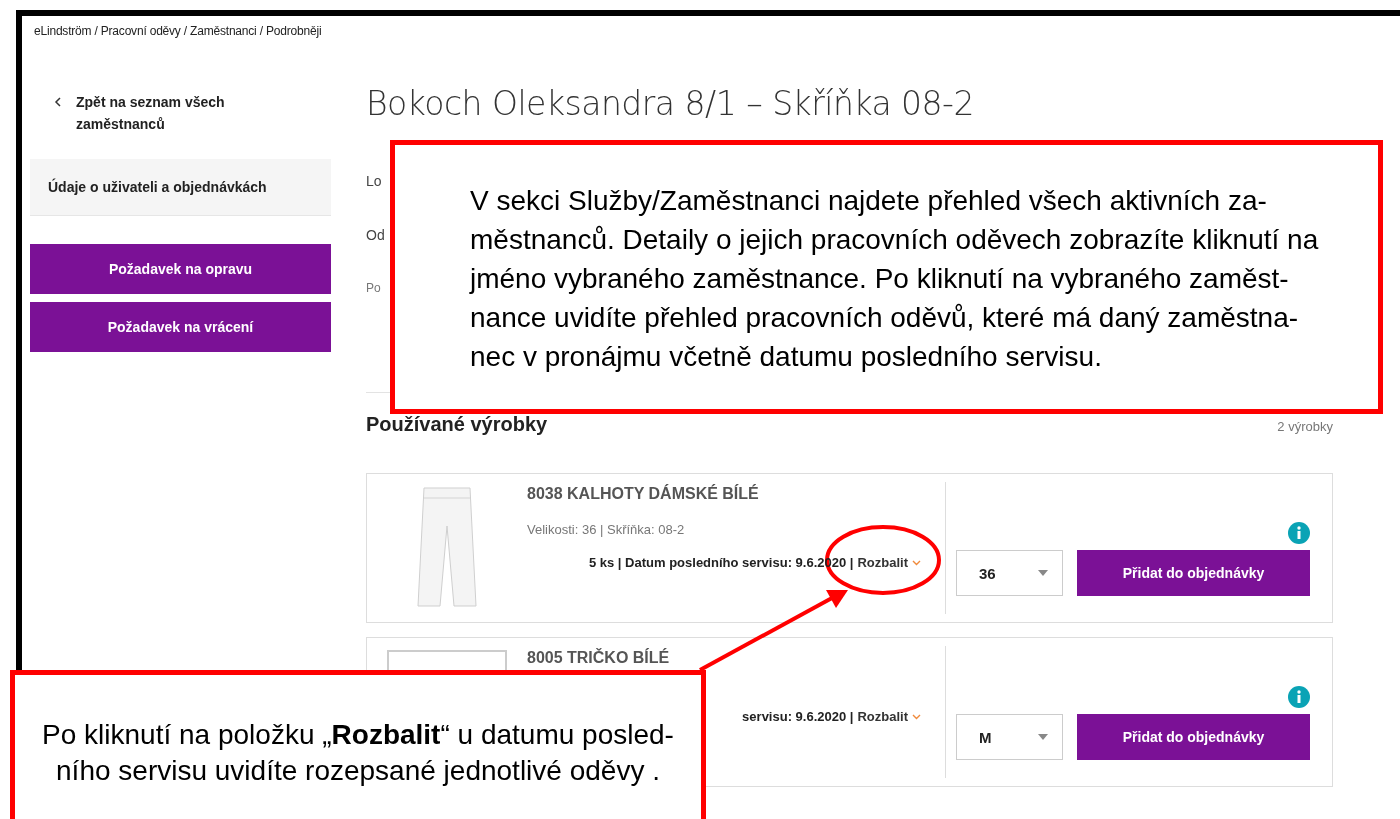 Image resolution: width=1400 pixels, height=819 pixels. I want to click on annotation-callout: Po kliknutí na položku „Rozbalit“ u datumu posled- ního servisu uvidíte rozepsané jednotlivé oděvy ., so click(358, 744).